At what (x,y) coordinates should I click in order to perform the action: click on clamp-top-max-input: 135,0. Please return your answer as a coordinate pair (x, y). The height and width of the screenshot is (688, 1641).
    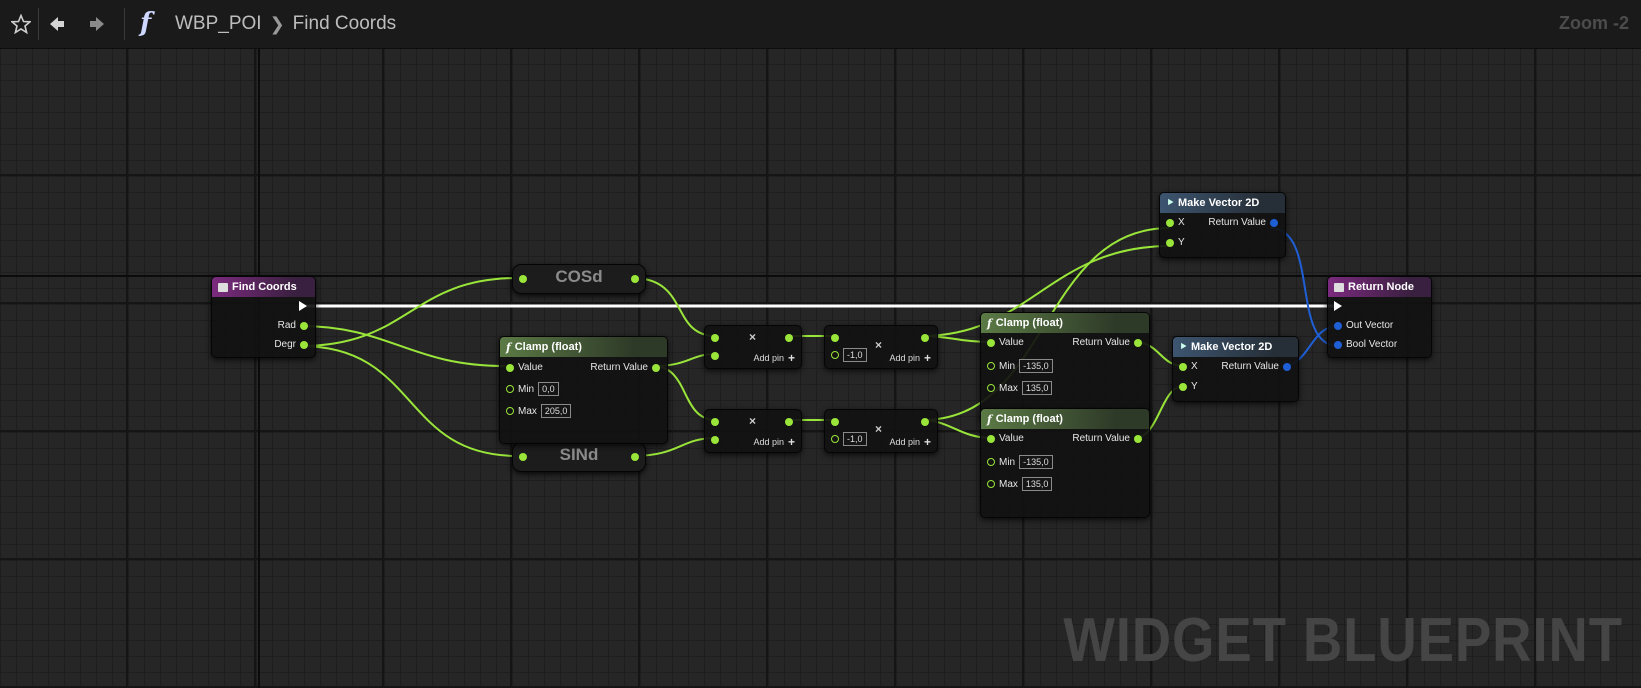
    Looking at the image, I should click on (1037, 388).